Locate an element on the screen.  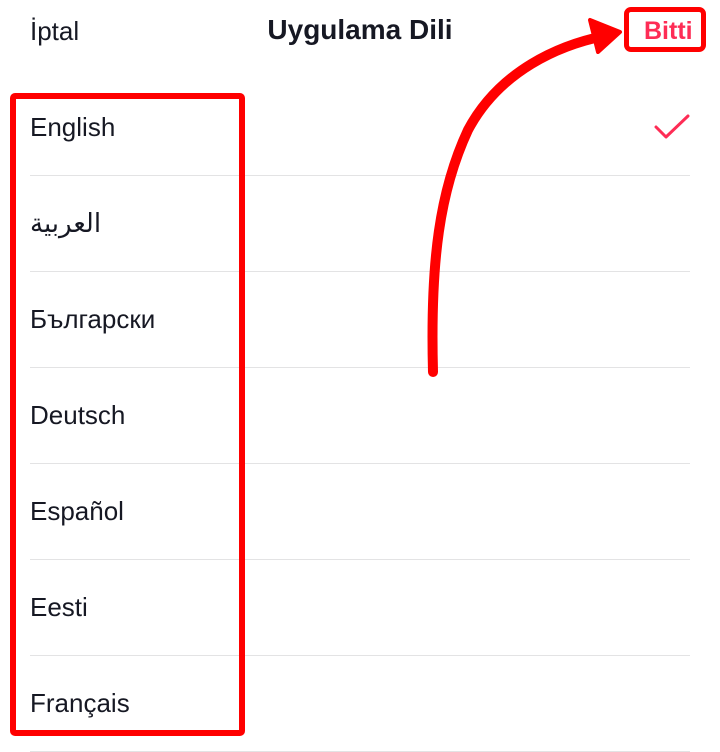
checkmark-icon is located at coordinates (672, 126).